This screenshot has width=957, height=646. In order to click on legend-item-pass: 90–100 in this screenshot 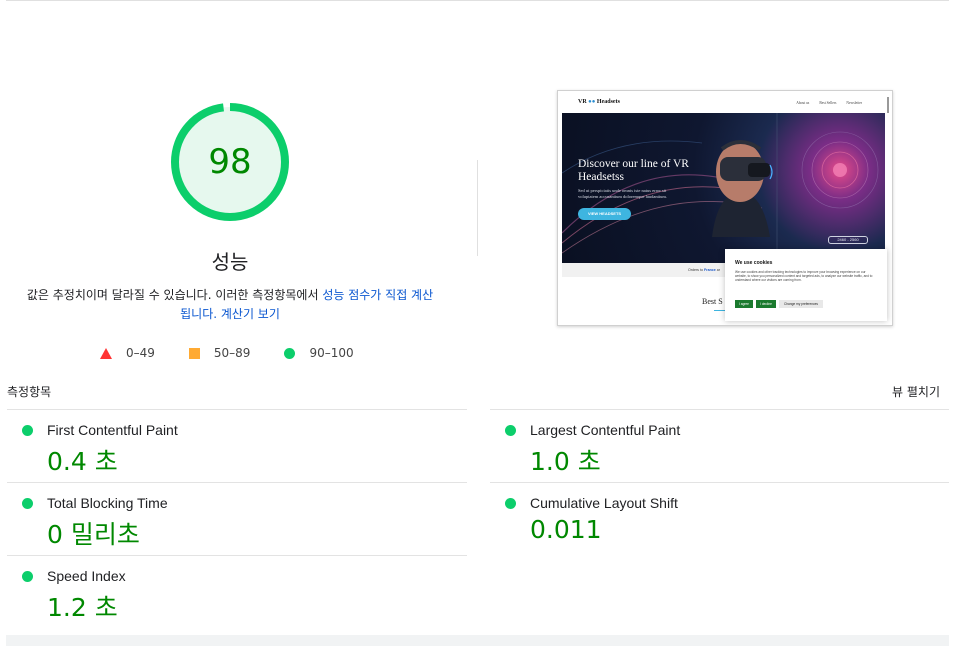, I will do `click(319, 353)`.